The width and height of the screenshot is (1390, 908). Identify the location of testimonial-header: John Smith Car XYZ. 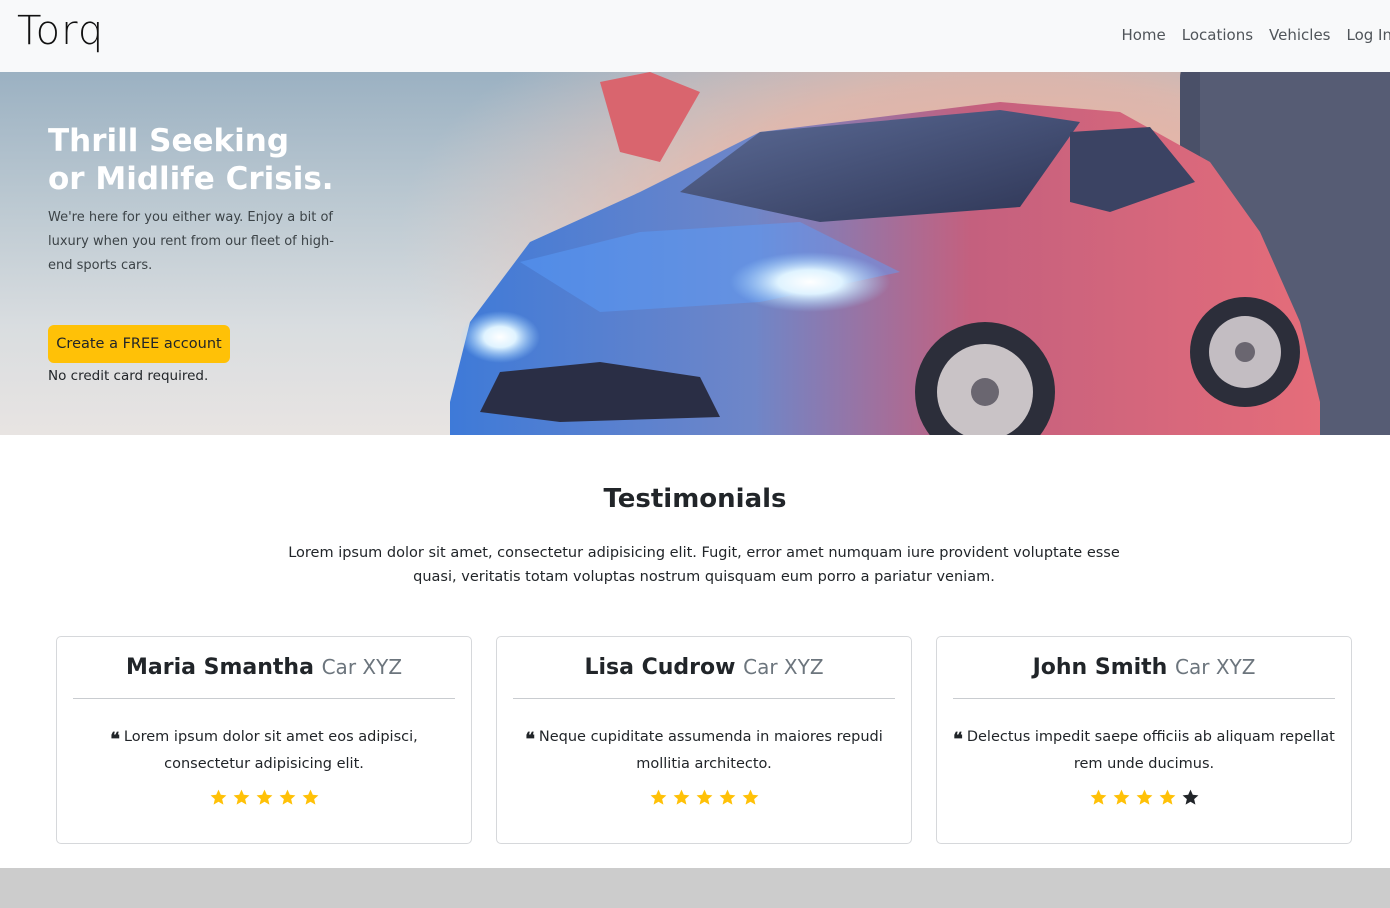
(1144, 667).